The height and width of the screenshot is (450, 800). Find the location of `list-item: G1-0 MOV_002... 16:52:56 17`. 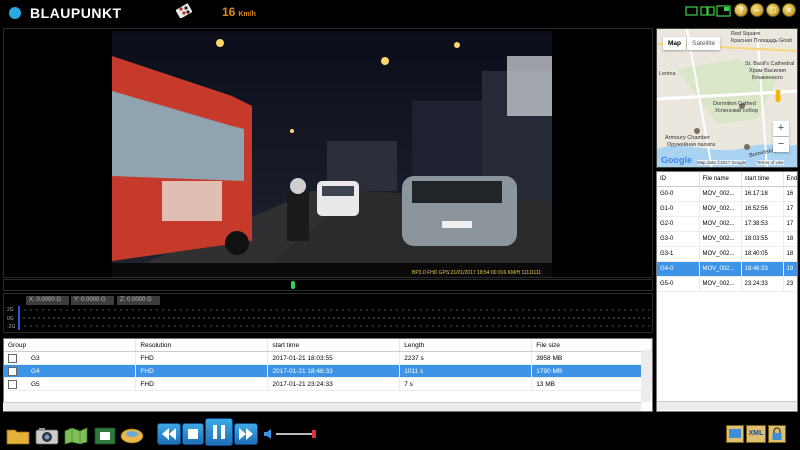

list-item: G1-0 MOV_002... 16:52:56 17 is located at coordinates (727, 209).